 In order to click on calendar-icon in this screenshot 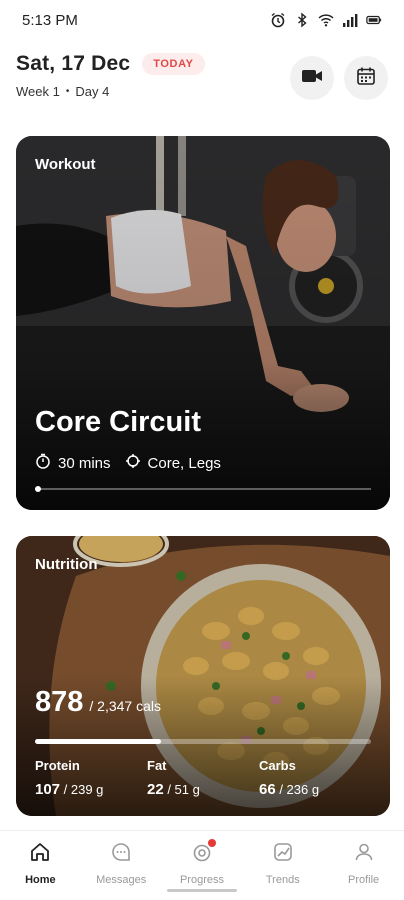, I will do `click(366, 78)`.